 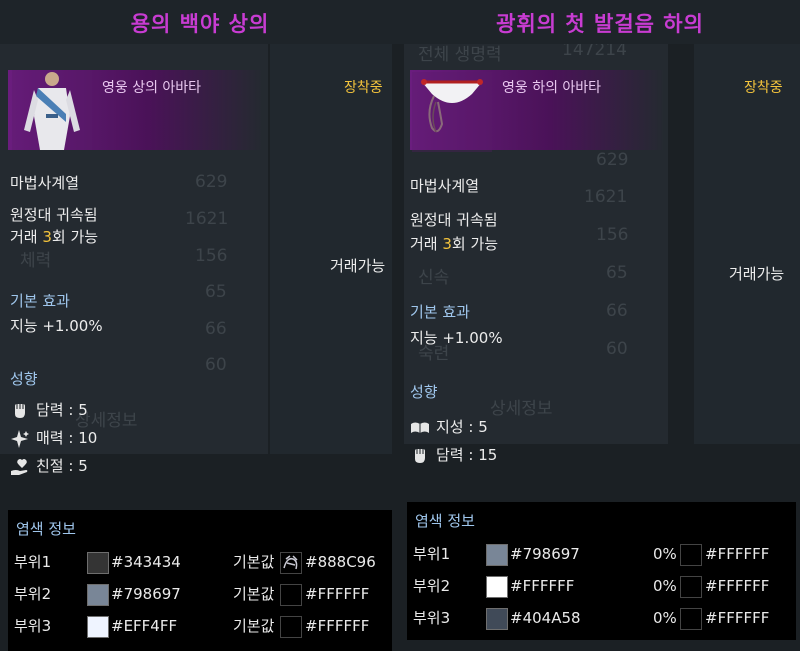 I want to click on ghost-text: 체력, so click(x=36, y=261).